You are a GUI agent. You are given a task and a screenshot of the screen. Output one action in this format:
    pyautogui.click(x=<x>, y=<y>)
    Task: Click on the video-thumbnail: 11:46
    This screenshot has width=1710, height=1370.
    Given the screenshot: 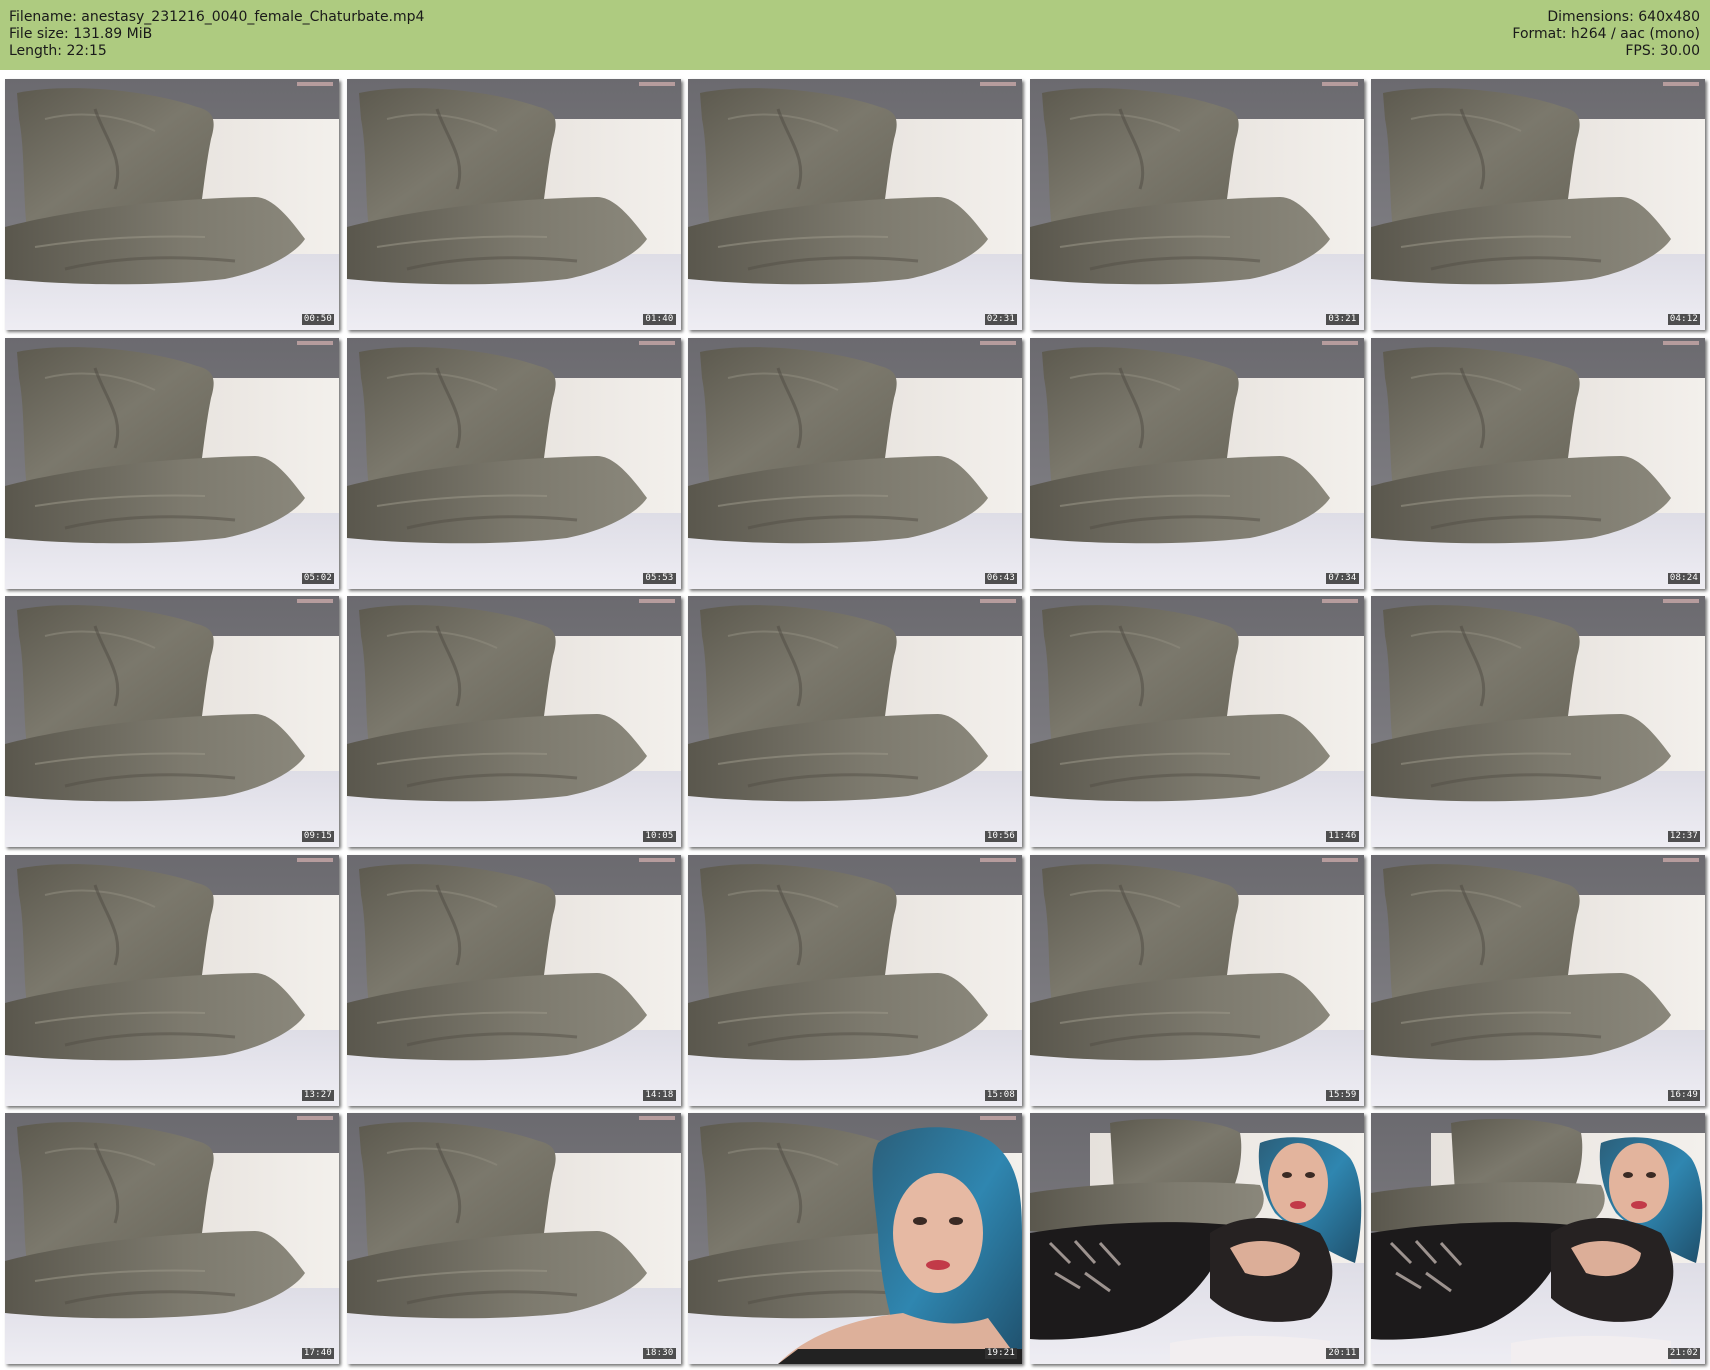 What is the action you would take?
    pyautogui.click(x=1196, y=721)
    